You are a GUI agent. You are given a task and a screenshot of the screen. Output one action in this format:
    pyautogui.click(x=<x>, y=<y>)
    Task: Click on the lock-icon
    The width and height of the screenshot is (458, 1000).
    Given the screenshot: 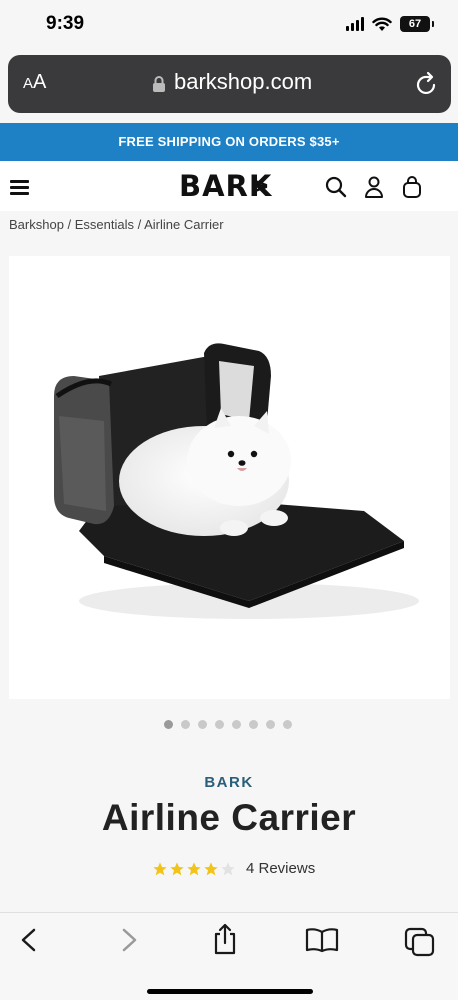 What is the action you would take?
    pyautogui.click(x=159, y=84)
    